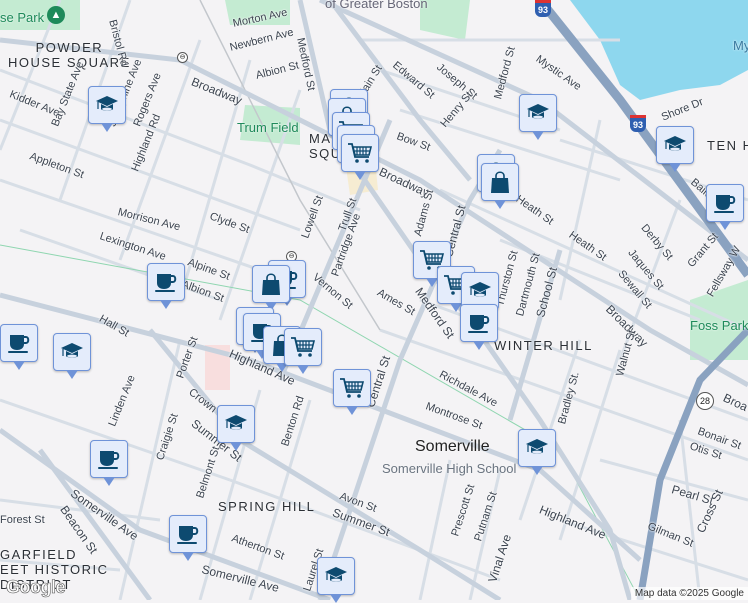 This screenshot has height=603, width=748. I want to click on park-label: Foss Park, so click(719, 325).